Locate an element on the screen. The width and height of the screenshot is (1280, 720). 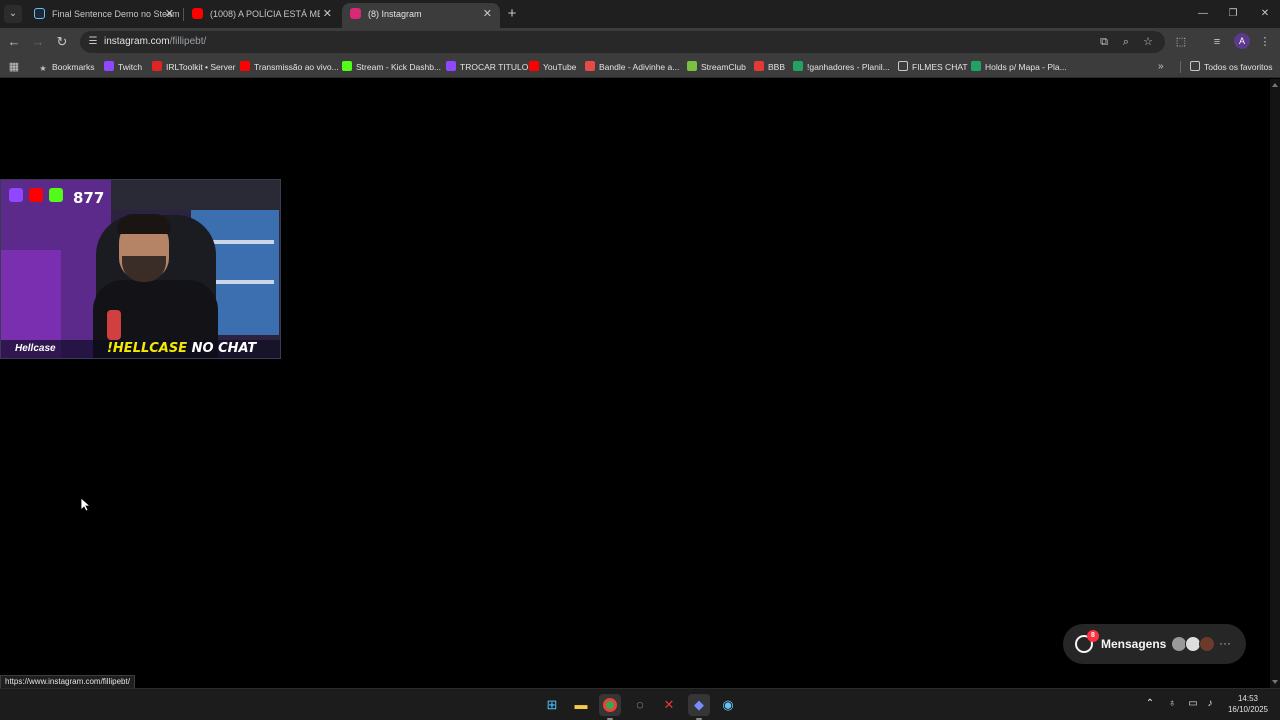
reload-button: ↻ is located at coordinates (62, 42).